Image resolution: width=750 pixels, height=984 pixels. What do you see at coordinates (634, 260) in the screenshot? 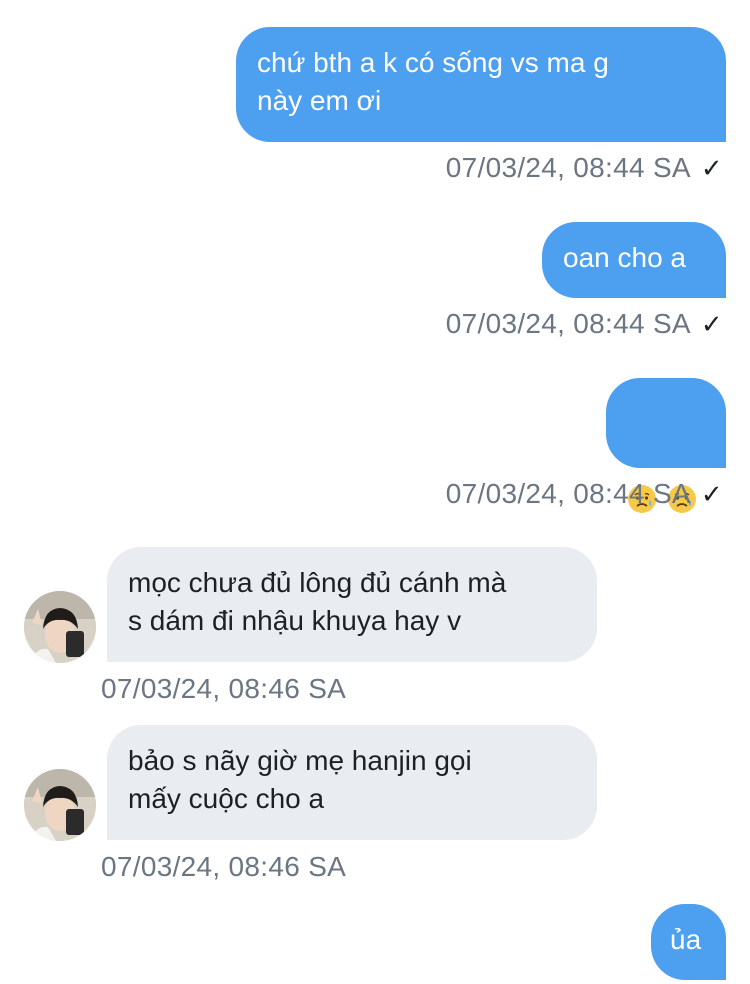
I see `message-bubble-outgoing: oan cho a` at bounding box center [634, 260].